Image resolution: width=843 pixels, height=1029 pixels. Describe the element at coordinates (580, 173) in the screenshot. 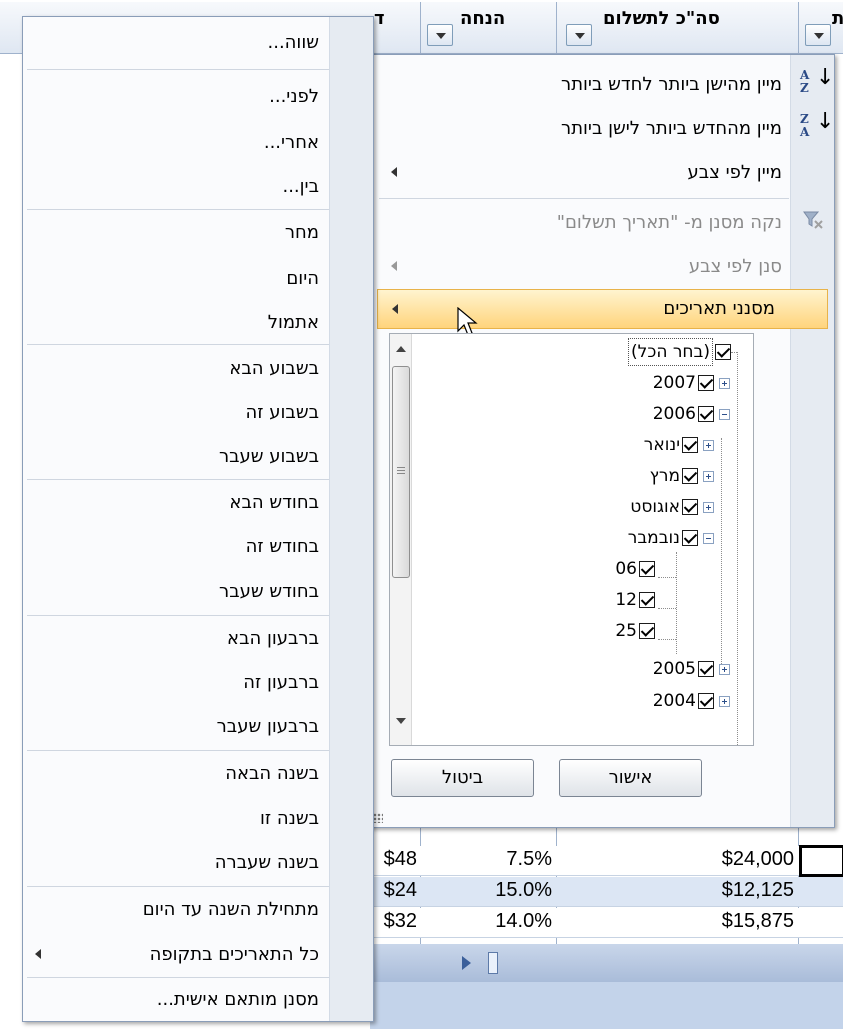

I see `sort-by-color: מיין לפי צבע` at that location.